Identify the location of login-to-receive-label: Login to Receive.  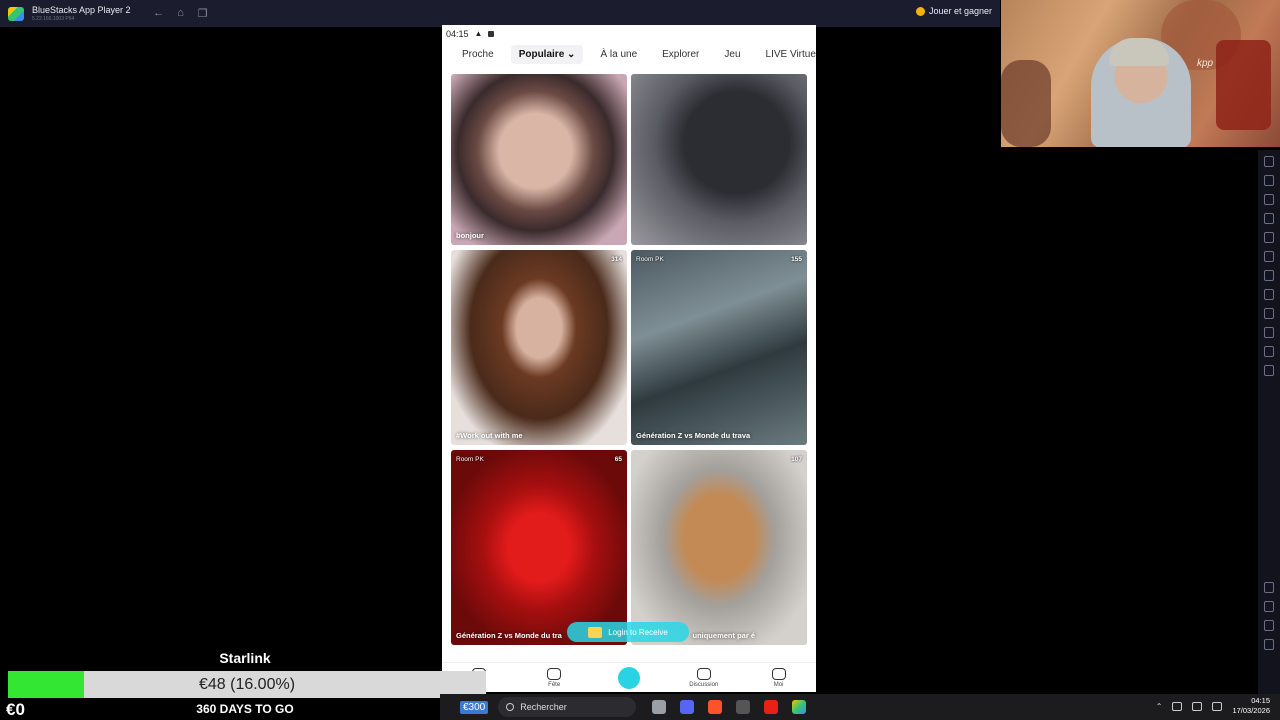
(638, 632).